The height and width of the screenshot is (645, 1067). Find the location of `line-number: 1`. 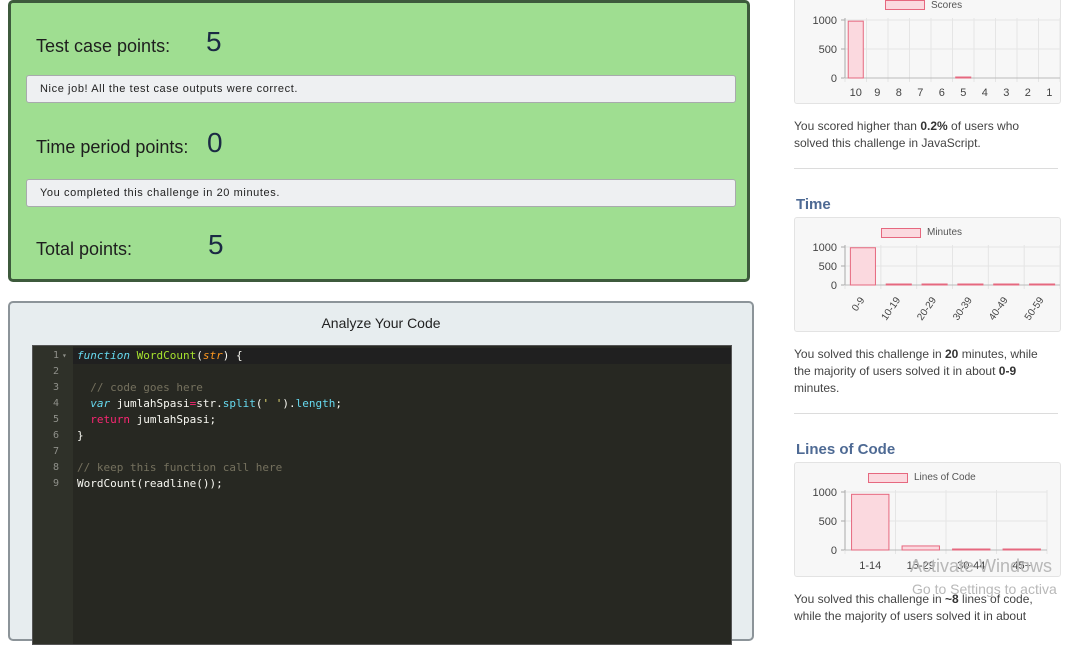

line-number: 1 is located at coordinates (55, 355).